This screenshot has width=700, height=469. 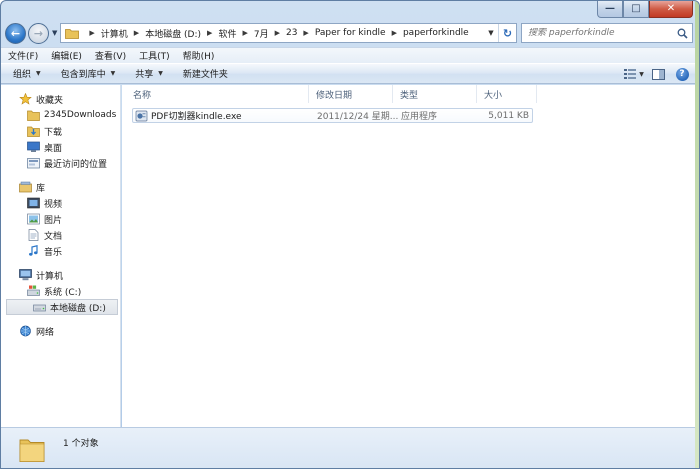 I want to click on command-bar-right: ▼ ?, so click(x=657, y=74).